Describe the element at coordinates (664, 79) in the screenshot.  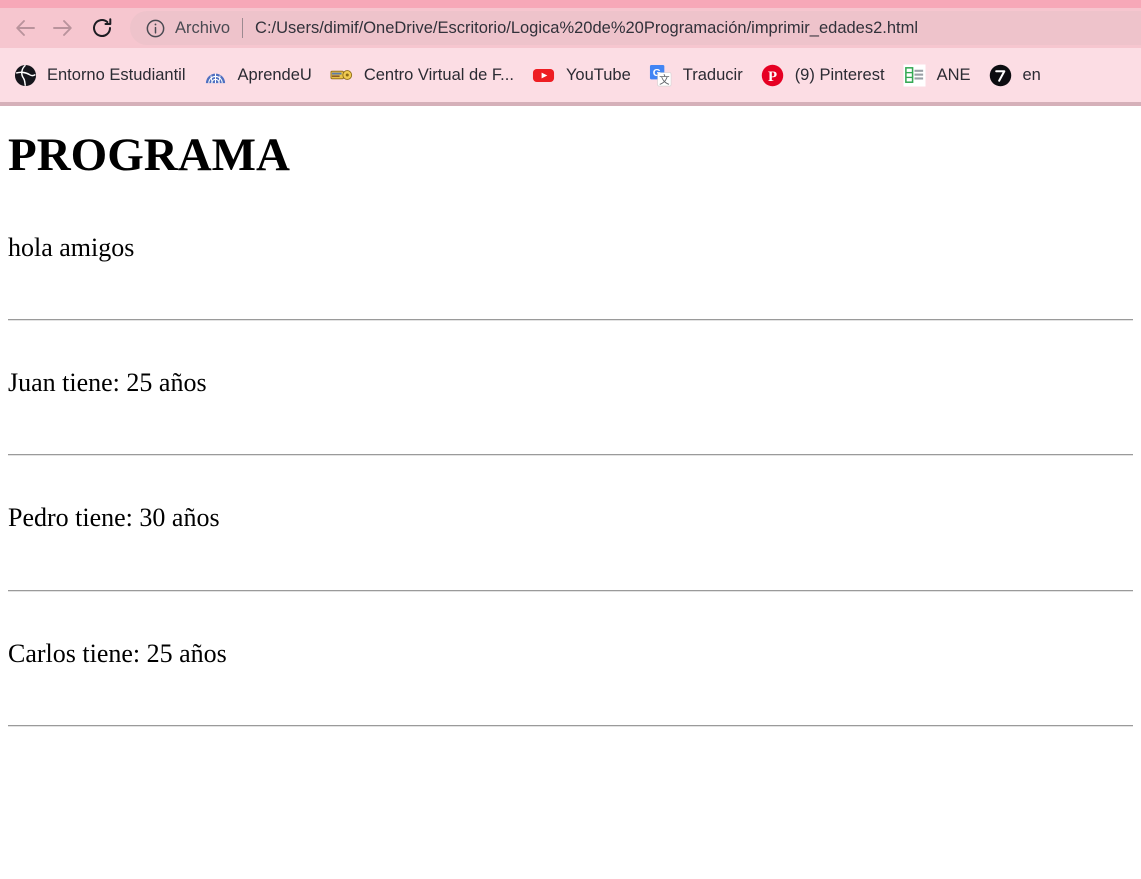
I see `svg-text: 文` at that location.